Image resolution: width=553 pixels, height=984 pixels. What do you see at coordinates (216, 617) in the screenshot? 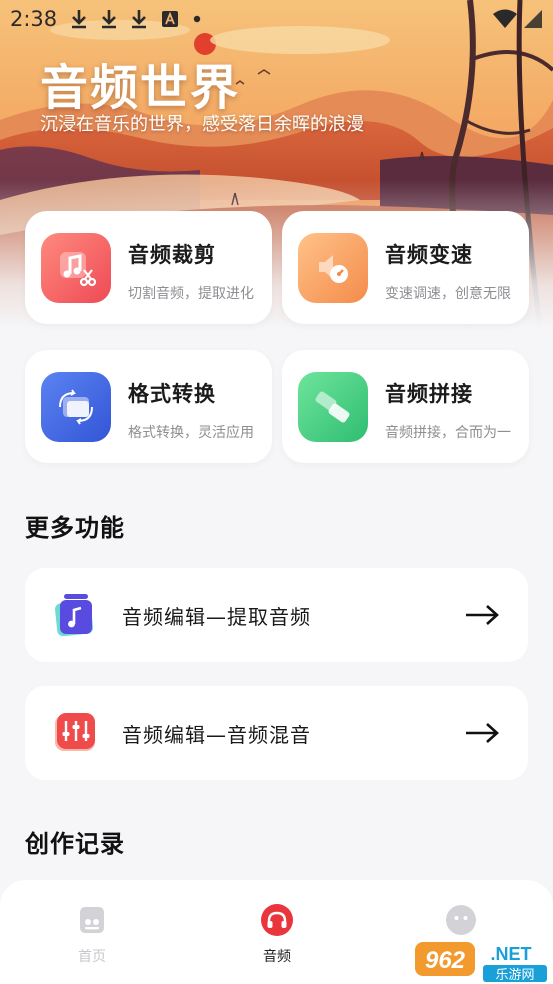
I see `more-item-label: 音频编辑—提取音频` at bounding box center [216, 617].